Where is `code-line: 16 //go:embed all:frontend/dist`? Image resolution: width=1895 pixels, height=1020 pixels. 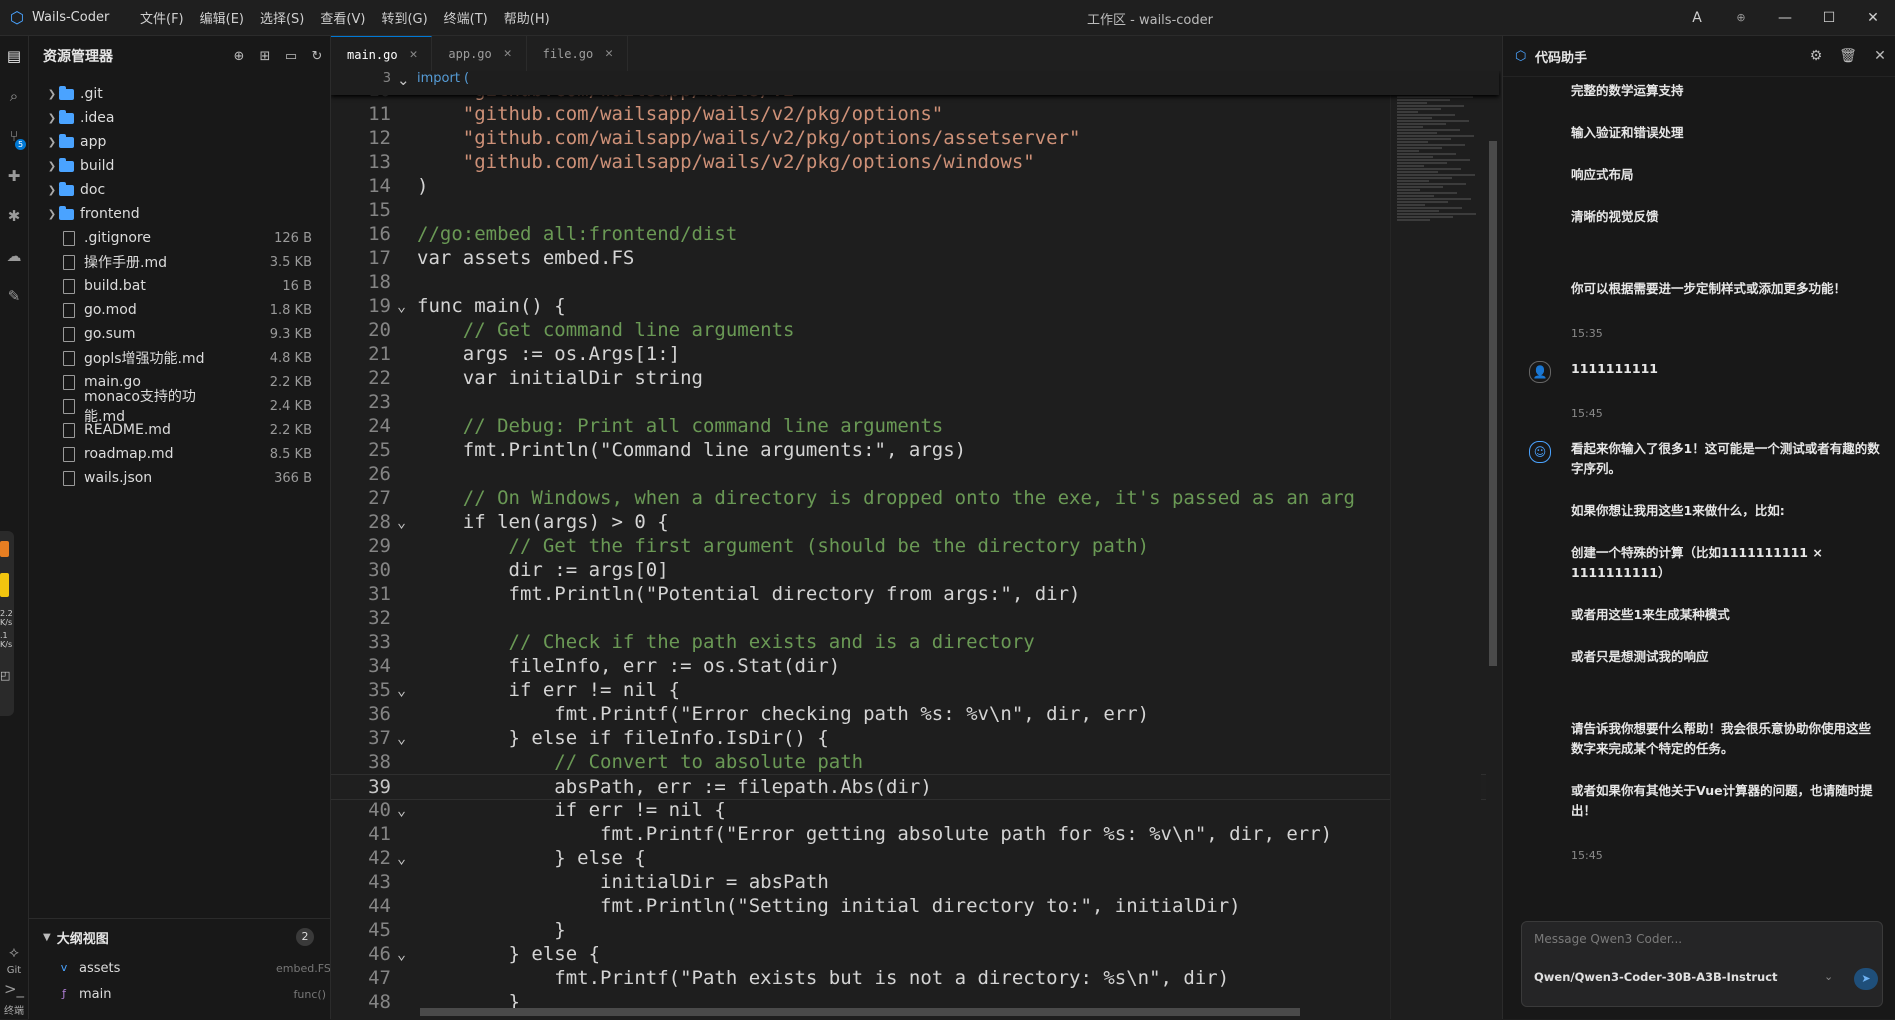
code-line: 16 //go:embed all:frontend/dist is located at coordinates (915, 234).